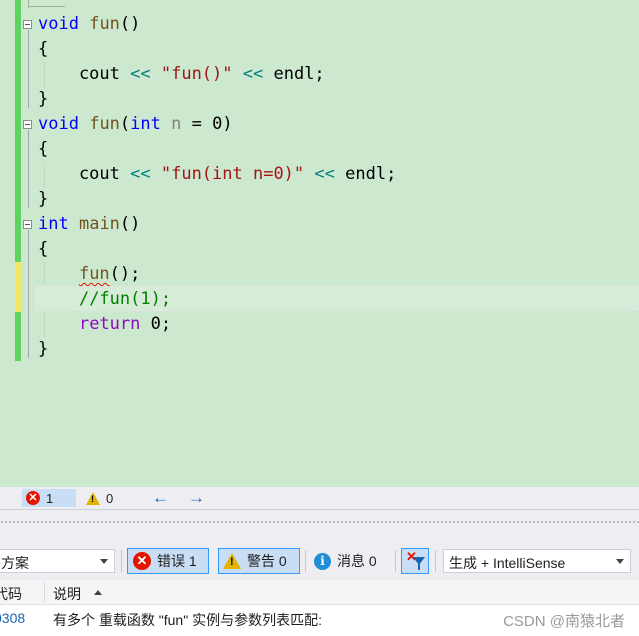 The height and width of the screenshot is (636, 639). I want to click on warnings-filter-button: ! 警告 0, so click(259, 561).